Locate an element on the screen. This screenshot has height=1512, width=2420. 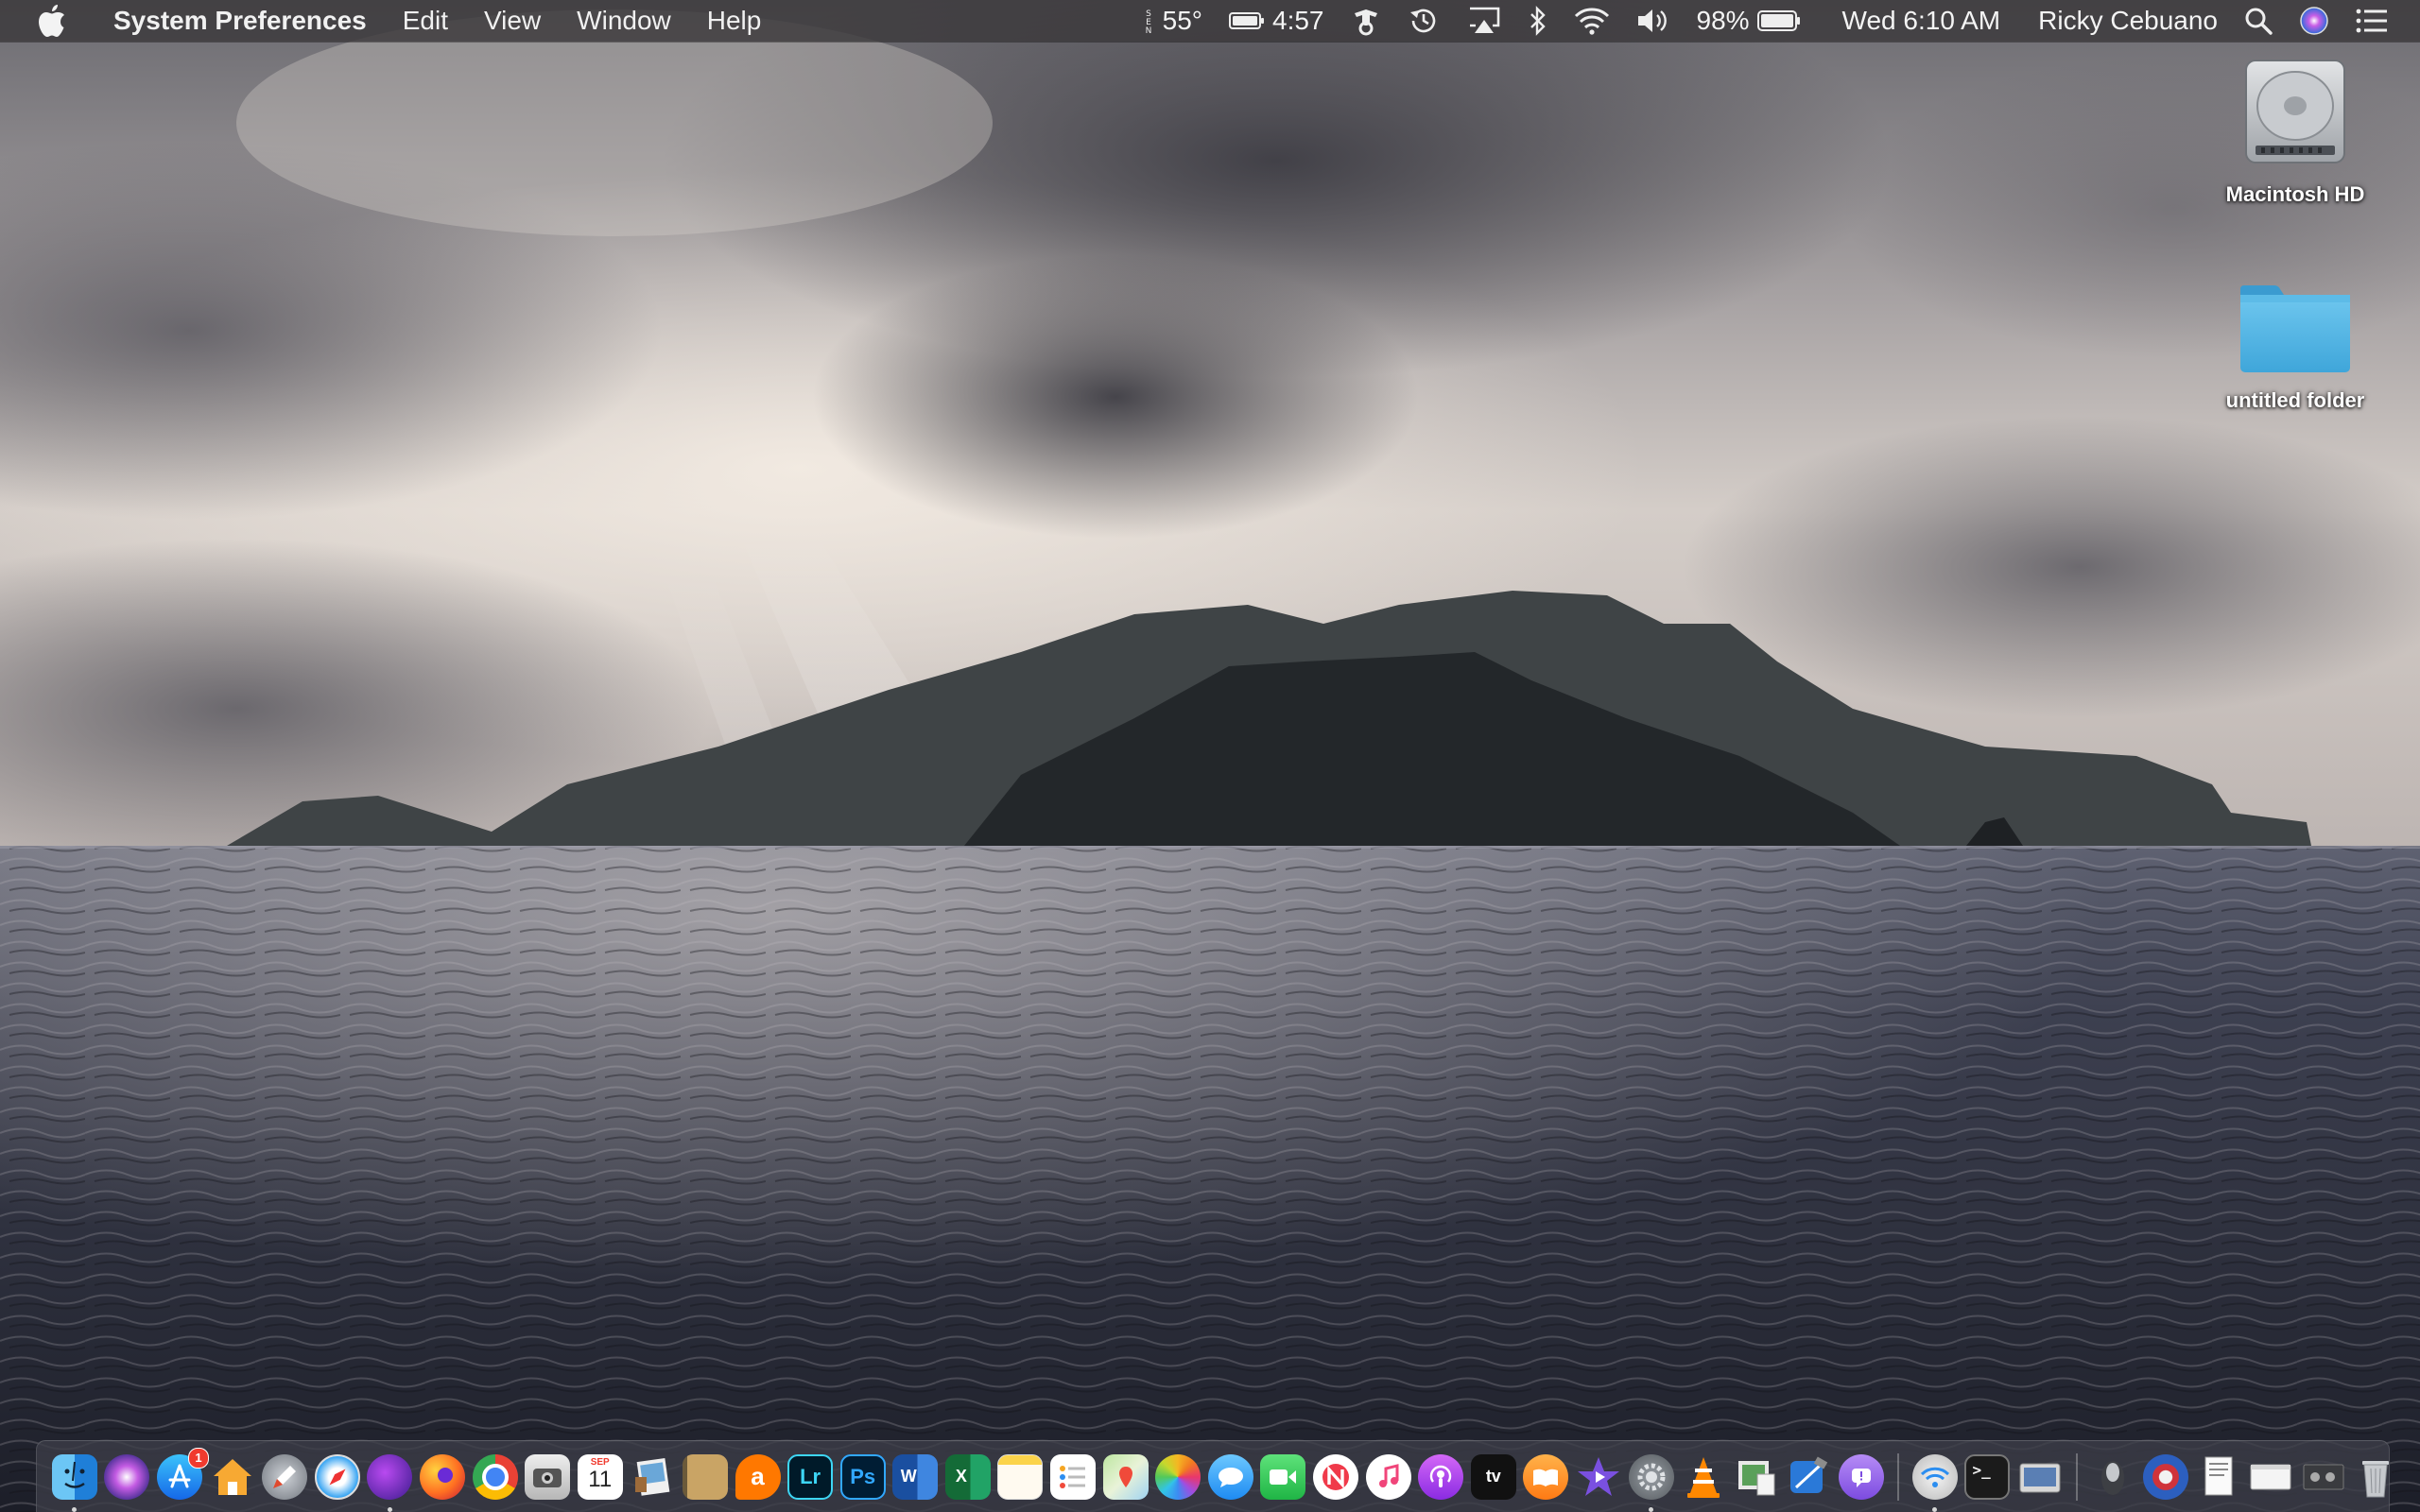
dock-calendar-icon: SEP 11 is located at coordinates (600, 1476).